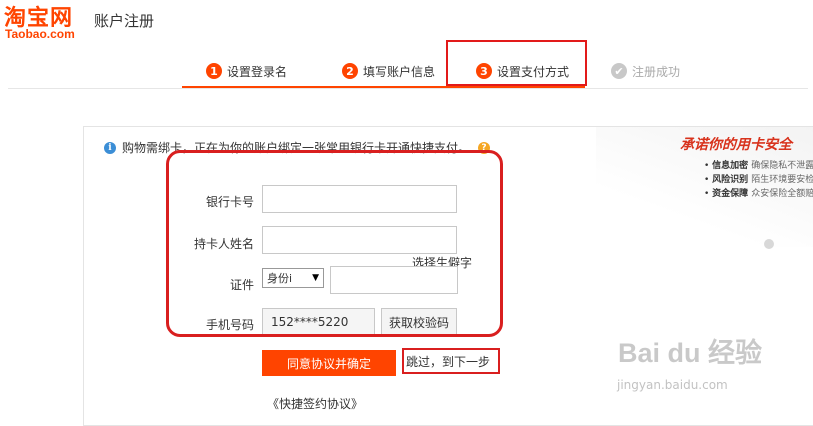 The height and width of the screenshot is (426, 813). What do you see at coordinates (782, 166) in the screenshot?
I see `promise-item-desc: 确保隐私不泄露` at bounding box center [782, 166].